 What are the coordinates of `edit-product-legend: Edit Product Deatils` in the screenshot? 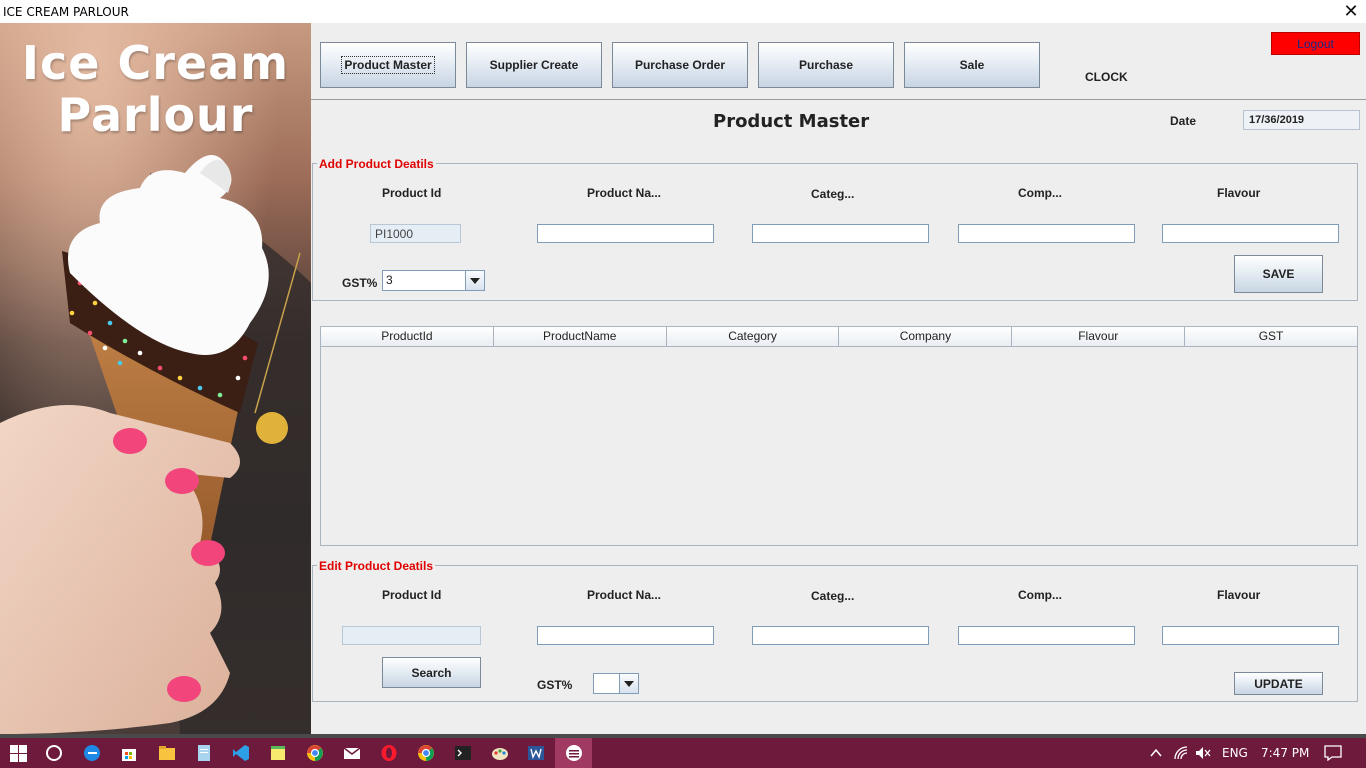 It's located at (376, 566).